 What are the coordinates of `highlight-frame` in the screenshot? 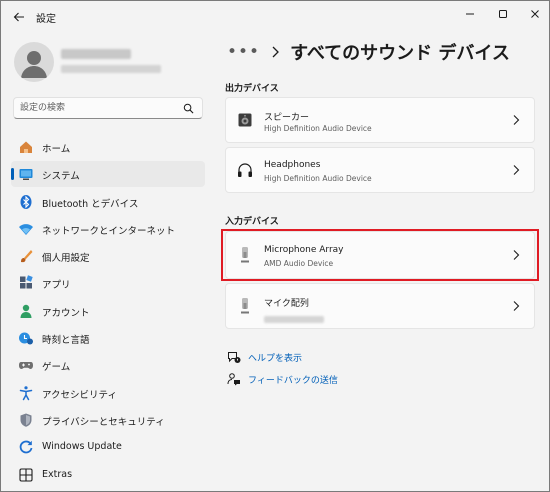 It's located at (380, 255).